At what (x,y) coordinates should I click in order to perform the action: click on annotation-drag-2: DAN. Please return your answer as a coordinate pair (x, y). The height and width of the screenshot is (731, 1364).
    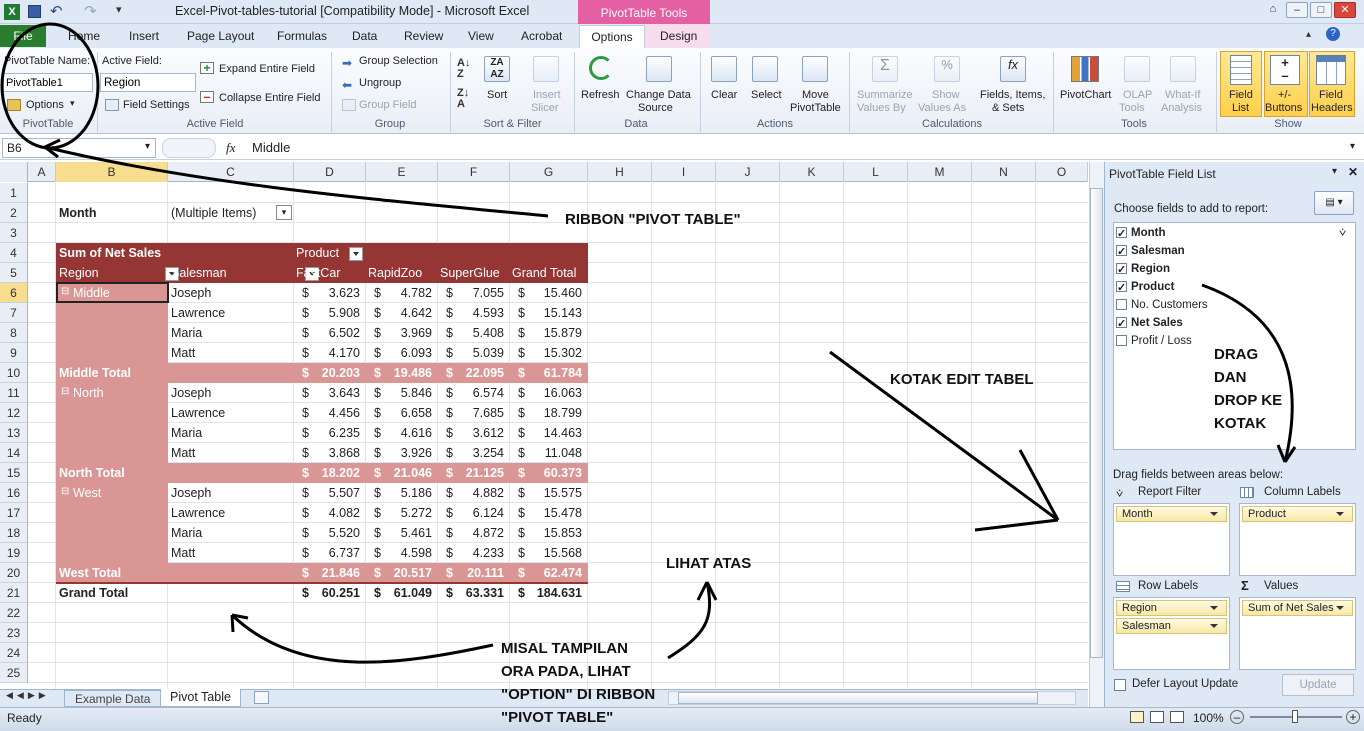
    Looking at the image, I should click on (1230, 377).